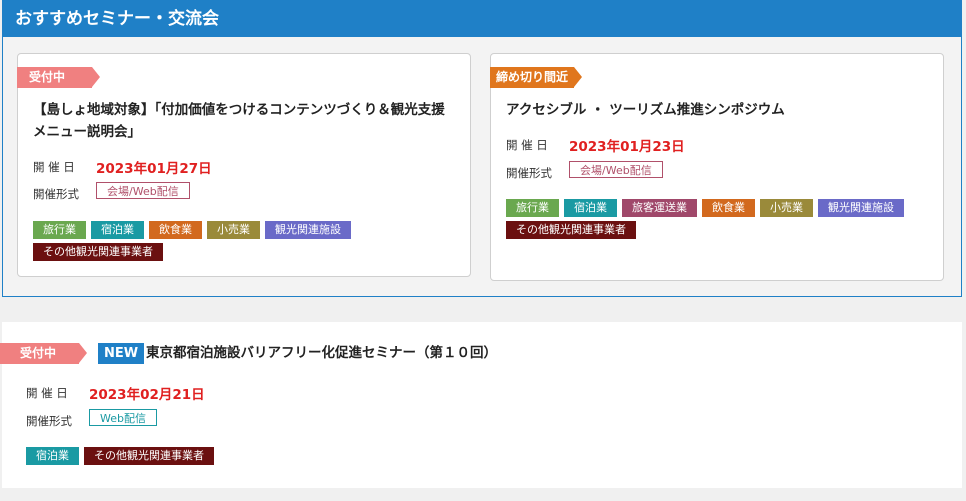 This screenshot has height=501, width=966. What do you see at coordinates (482, 19) in the screenshot?
I see `featured-section-title: おすすめセミナー・交流会` at bounding box center [482, 19].